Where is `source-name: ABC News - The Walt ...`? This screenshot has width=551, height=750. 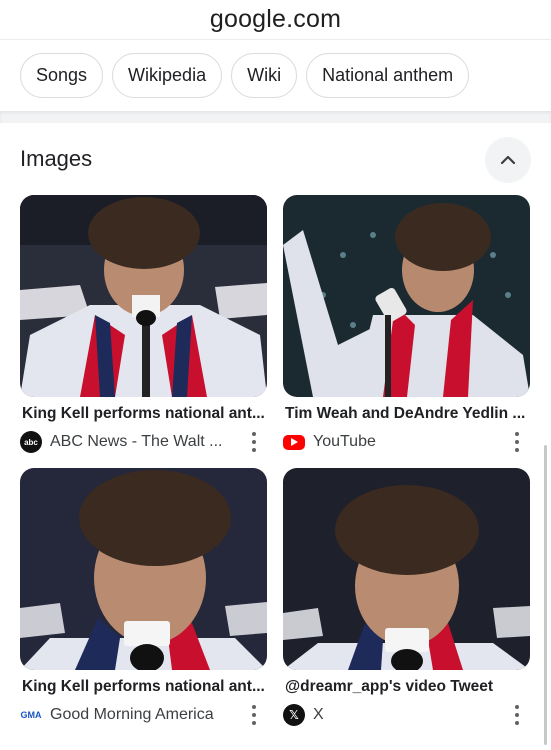
source-name: ABC News - The Walt ... is located at coordinates (136, 441).